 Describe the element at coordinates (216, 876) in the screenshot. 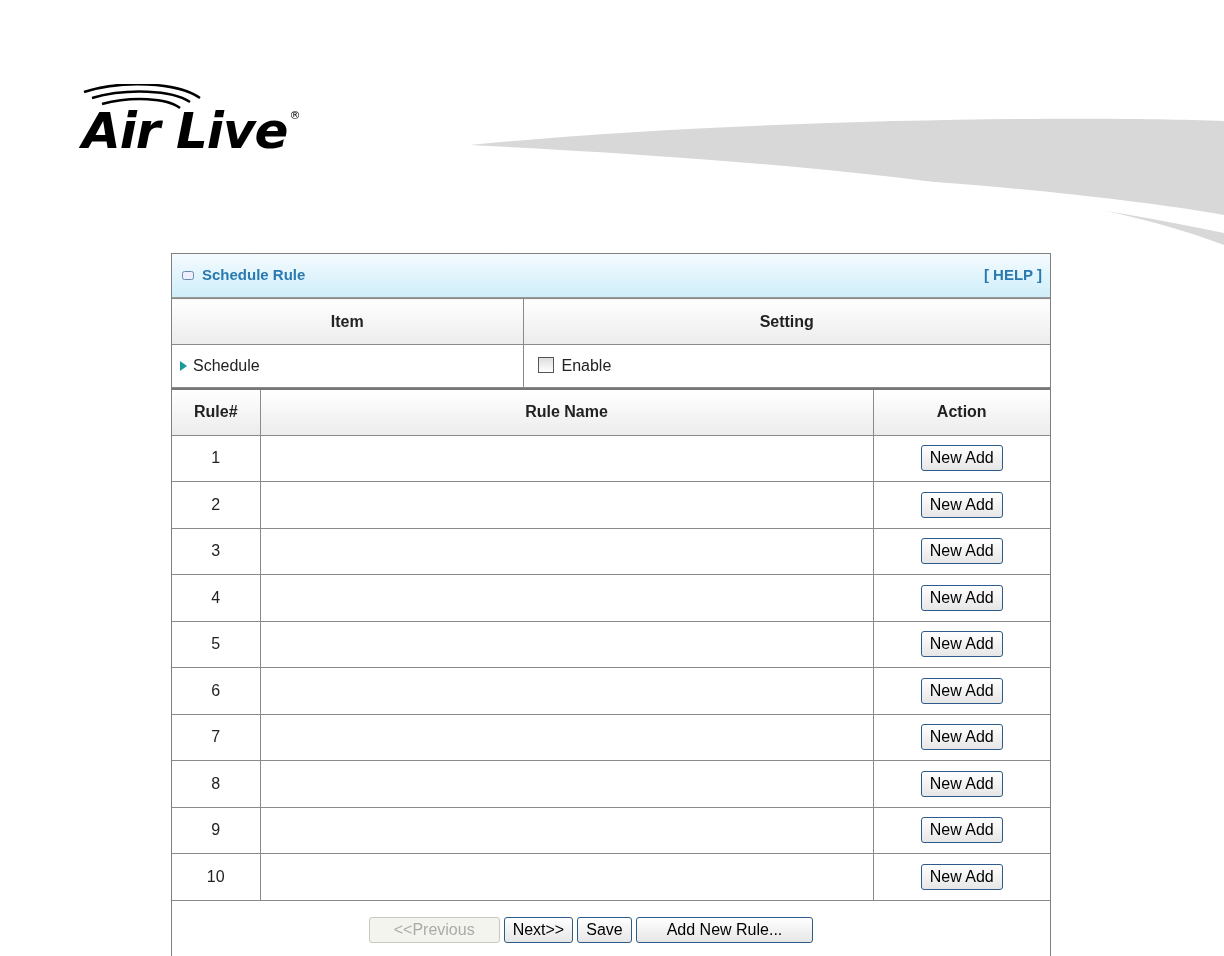

I see `table-cell: 10` at that location.